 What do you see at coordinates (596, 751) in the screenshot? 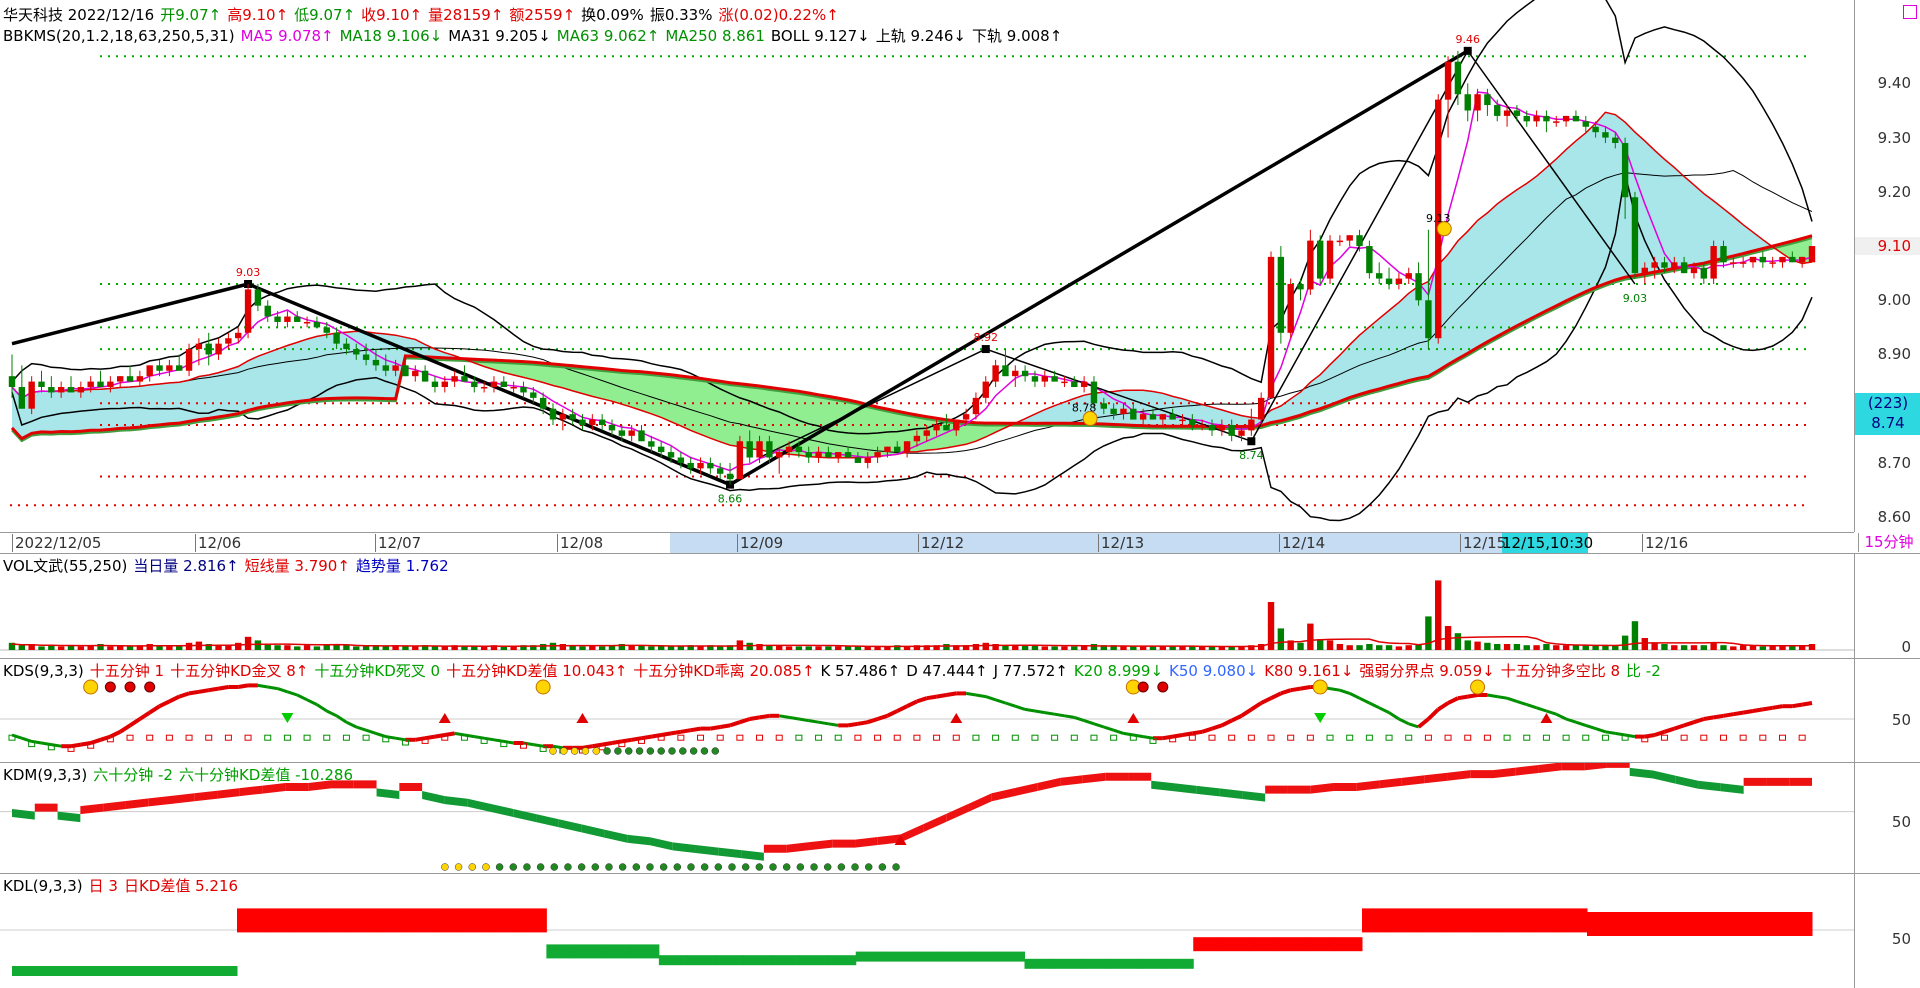
I see `kds-dot-icon` at bounding box center [596, 751].